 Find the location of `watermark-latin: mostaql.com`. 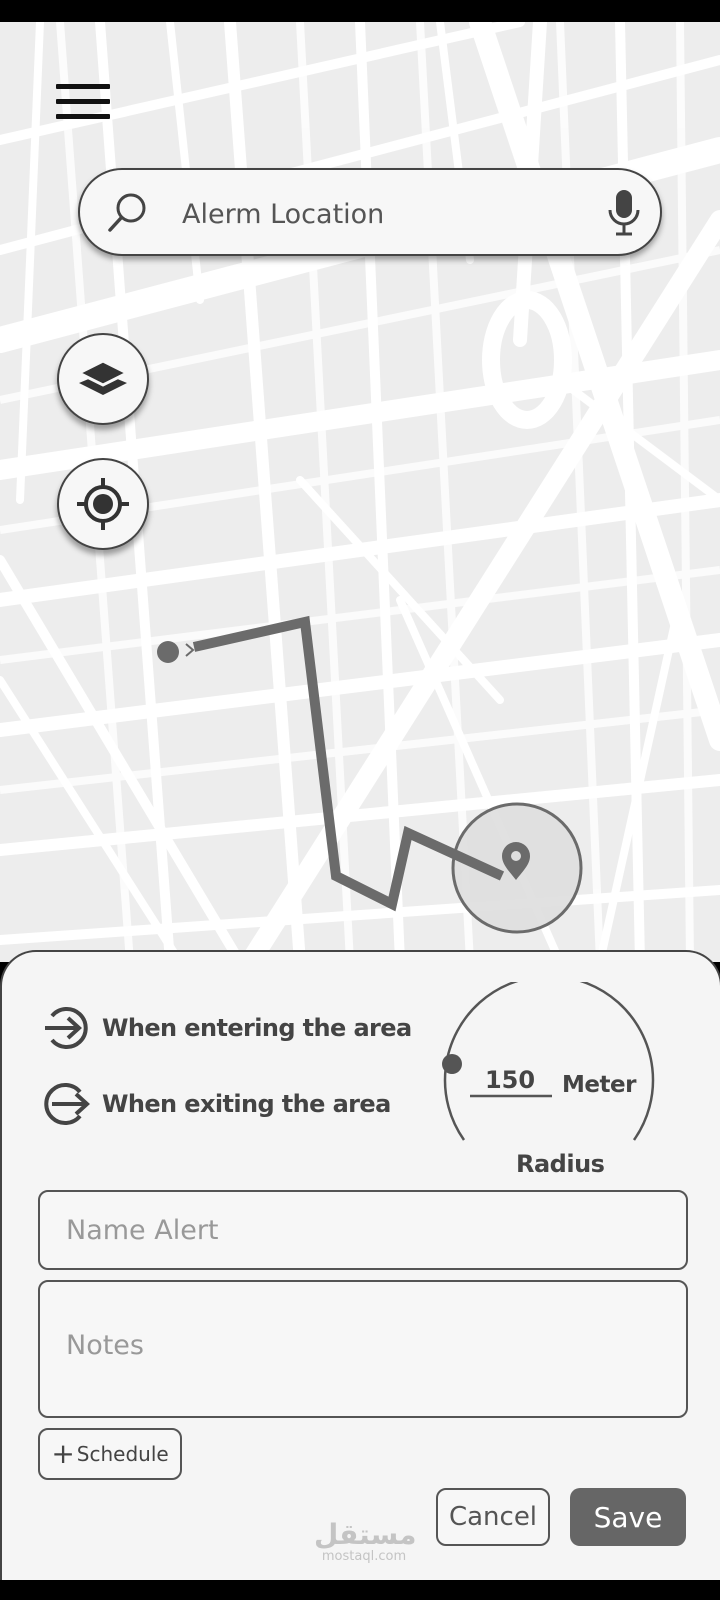

watermark-latin: mostaql.com is located at coordinates (364, 1556).